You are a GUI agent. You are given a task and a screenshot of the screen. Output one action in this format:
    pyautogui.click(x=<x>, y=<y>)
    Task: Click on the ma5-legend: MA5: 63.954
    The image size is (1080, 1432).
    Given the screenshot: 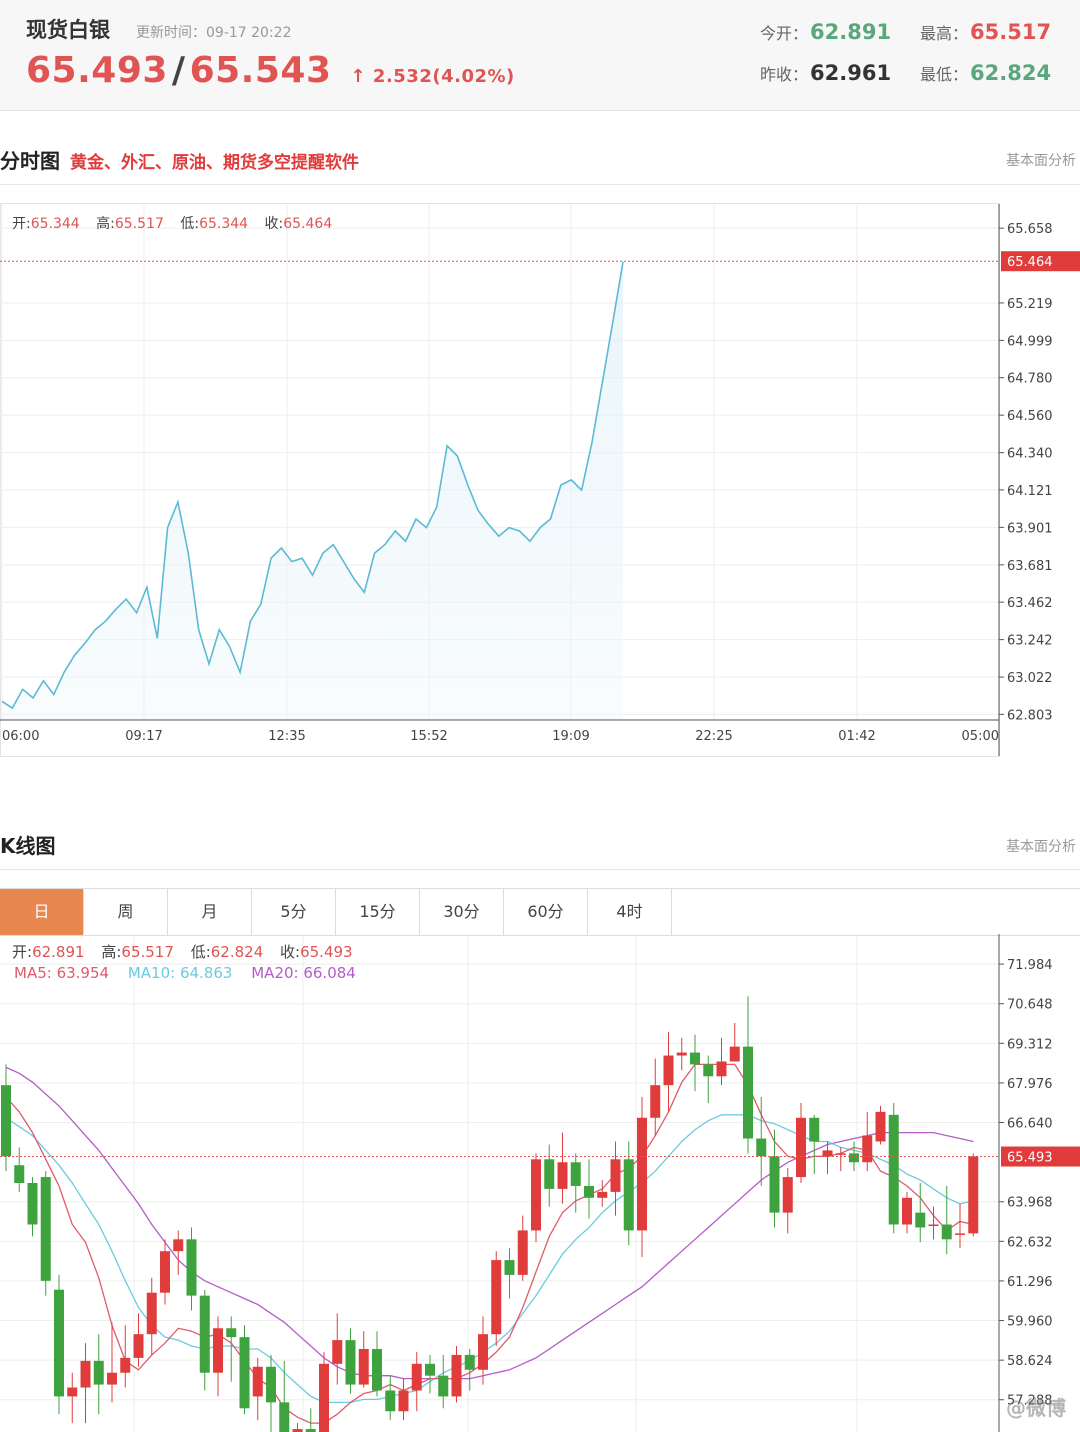 What is the action you would take?
    pyautogui.click(x=61, y=973)
    